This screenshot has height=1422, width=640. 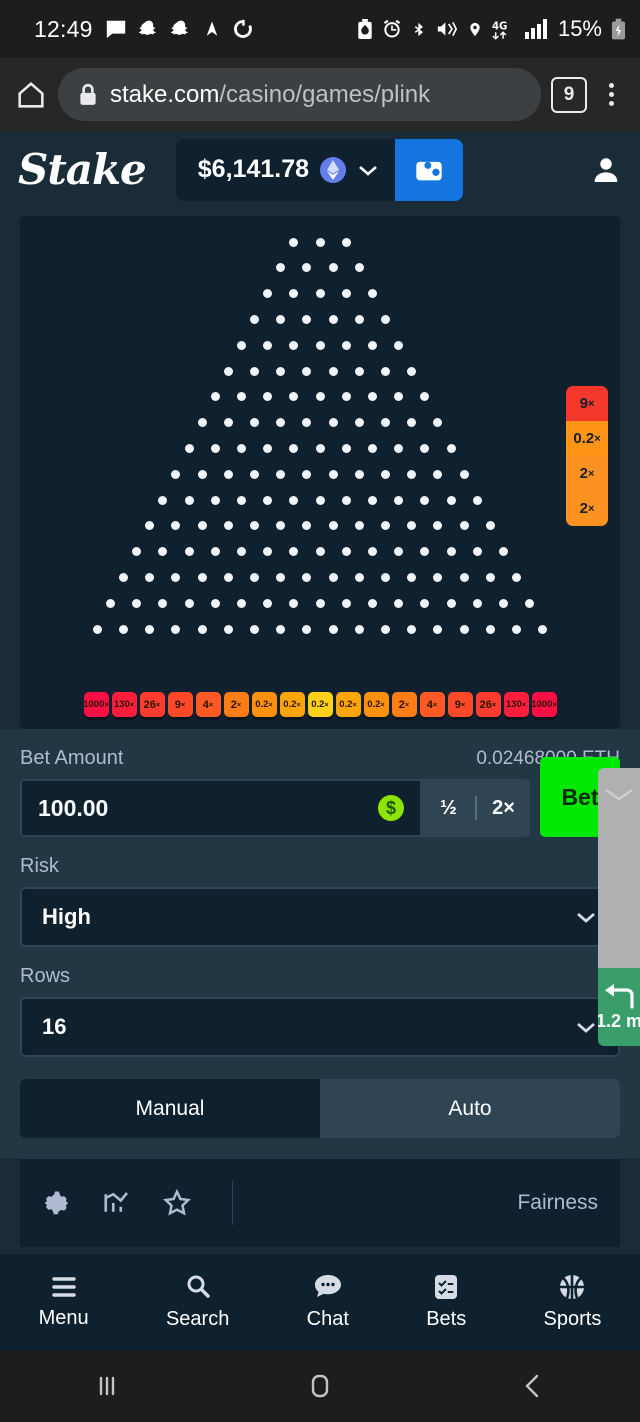 I want to click on address-bar: stake.com/casino/games/plink, so click(x=299, y=94).